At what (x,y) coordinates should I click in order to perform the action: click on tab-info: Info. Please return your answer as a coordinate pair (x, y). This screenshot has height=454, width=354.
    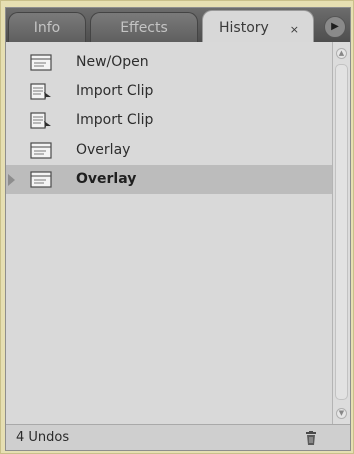
    Looking at the image, I should click on (47, 27).